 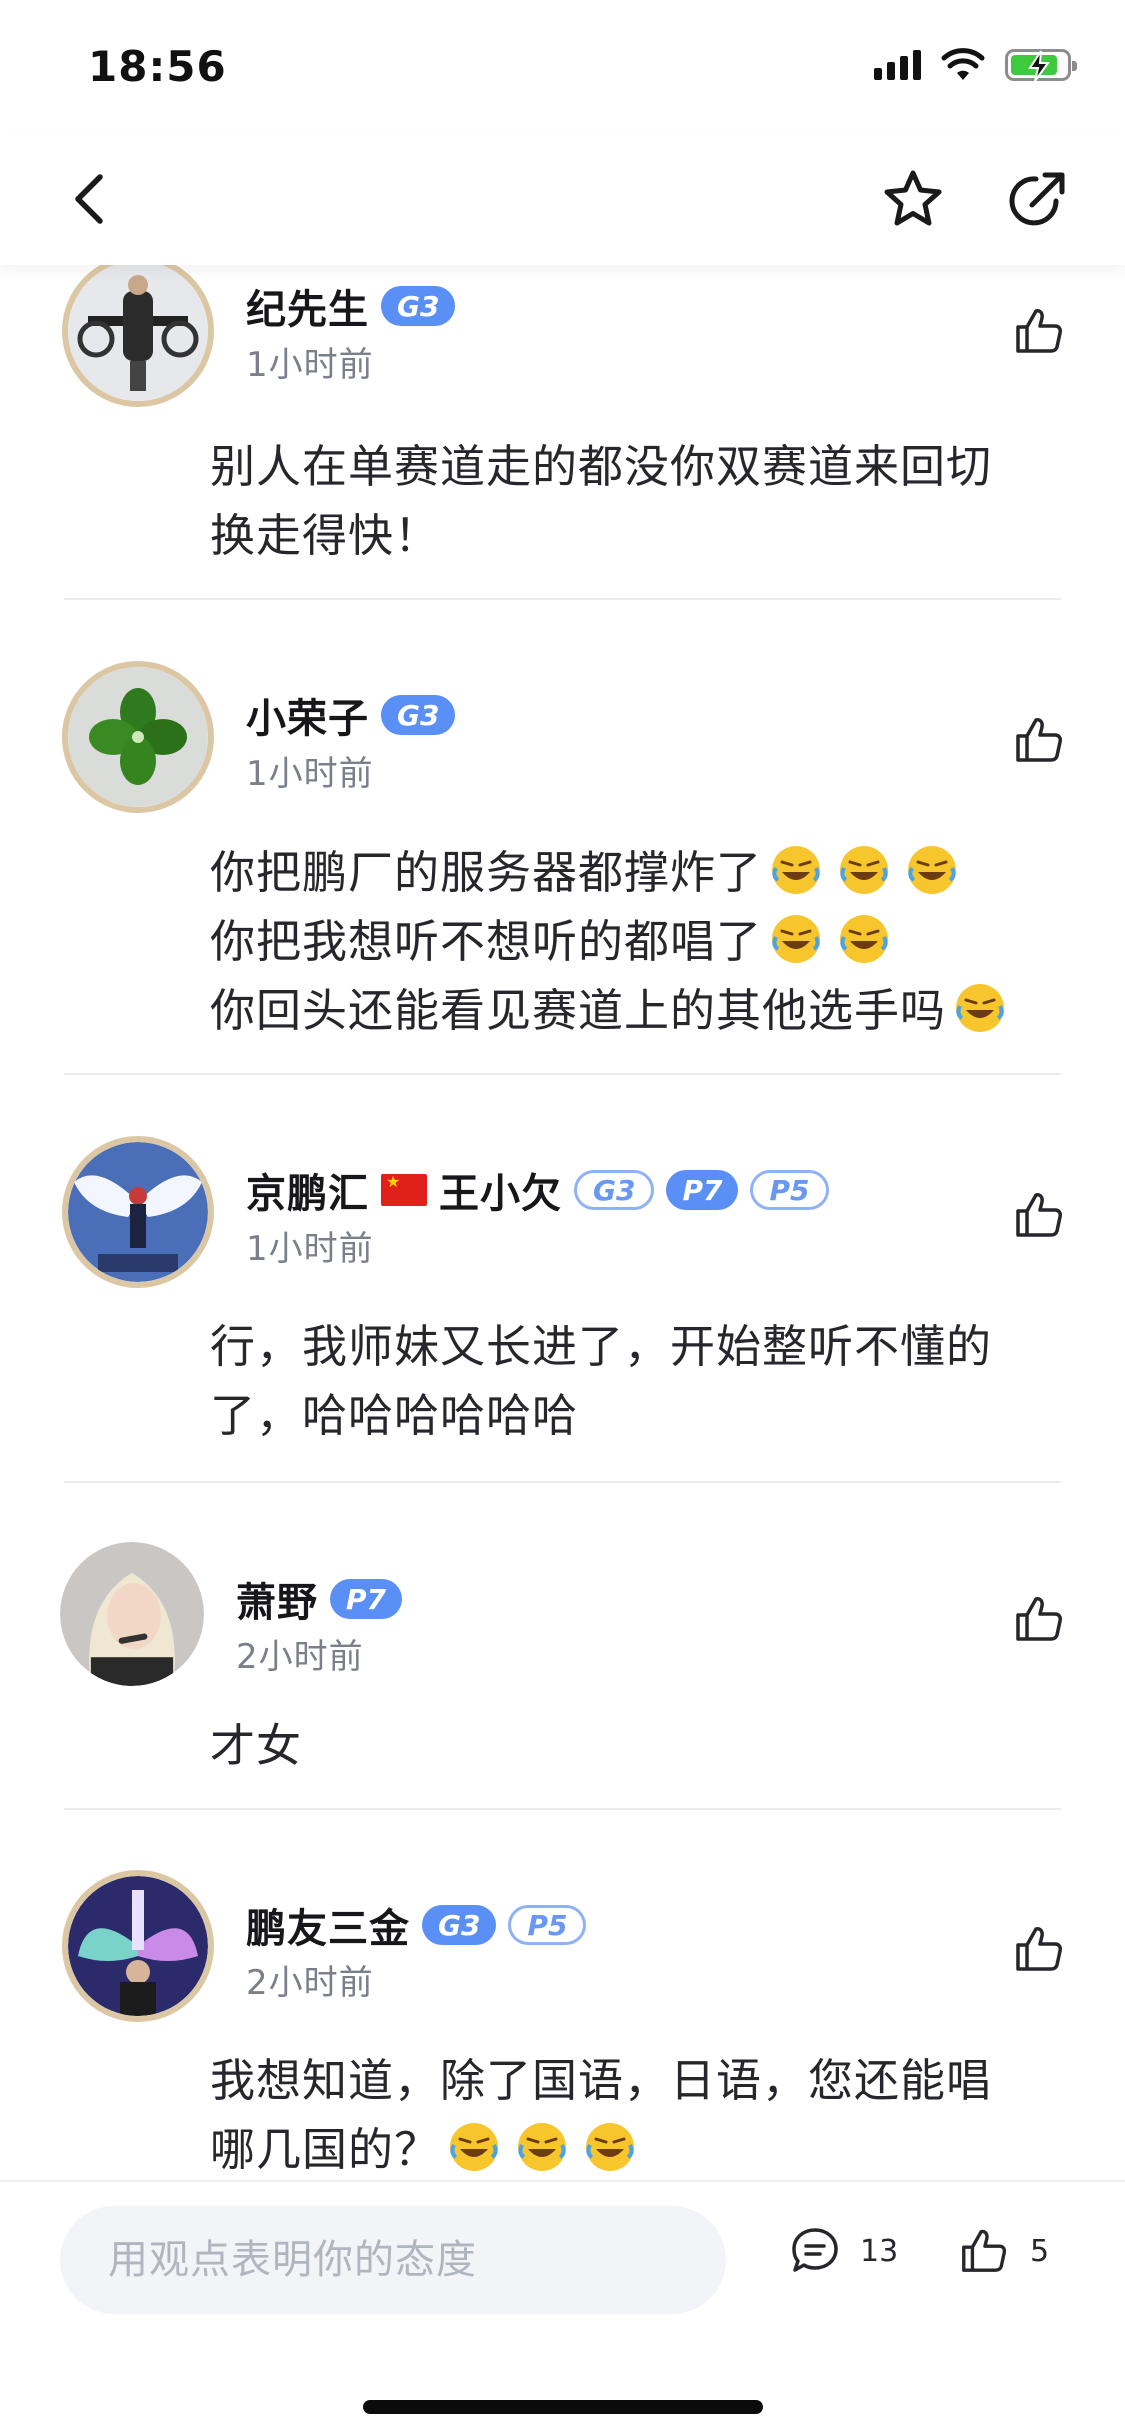 What do you see at coordinates (640, 2113) in the screenshot?
I see `comment-text: 我想知道，除了国语，日语，您还能唱 哪几国的？` at bounding box center [640, 2113].